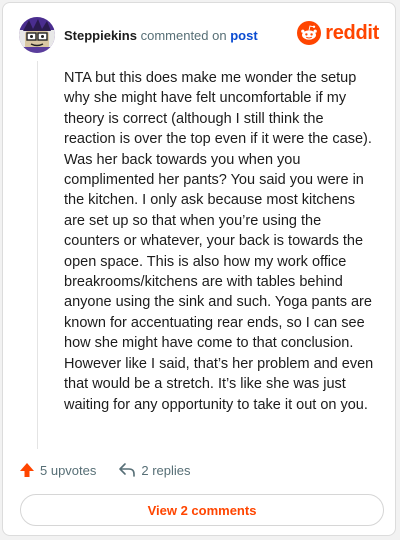 The height and width of the screenshot is (540, 400). I want to click on upvote-count: 5 upvotes, so click(68, 470).